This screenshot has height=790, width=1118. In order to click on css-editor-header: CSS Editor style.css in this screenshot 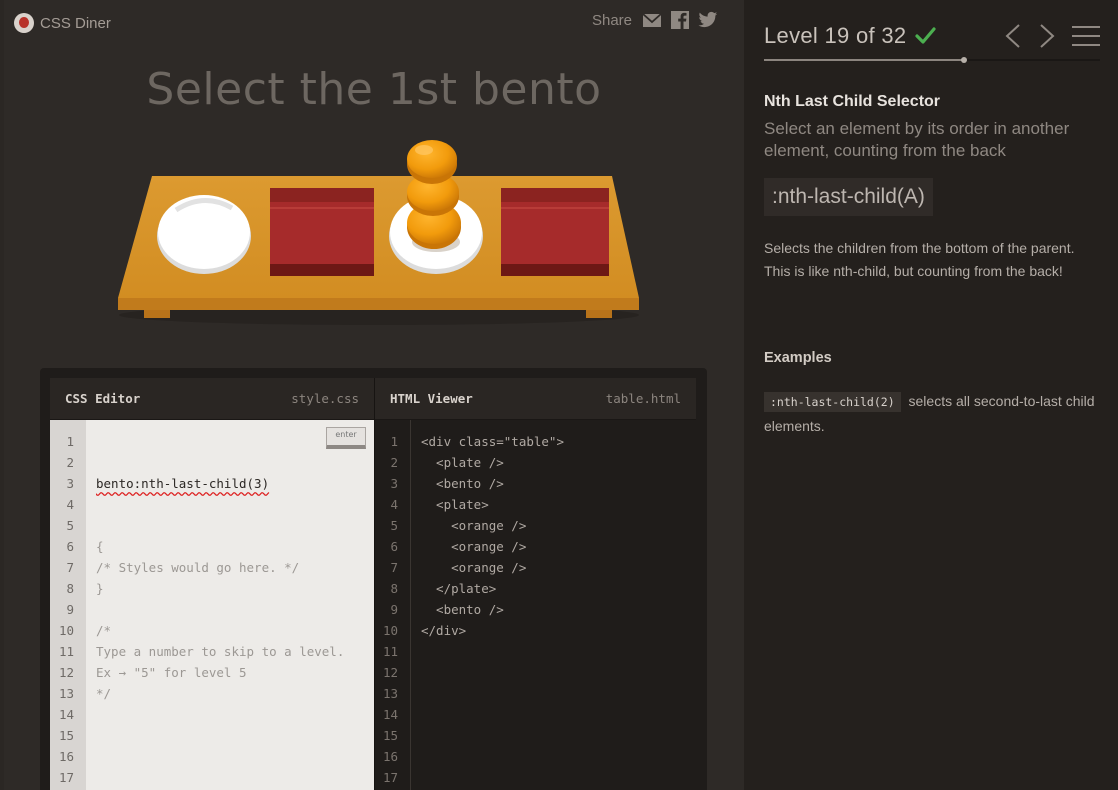, I will do `click(212, 399)`.